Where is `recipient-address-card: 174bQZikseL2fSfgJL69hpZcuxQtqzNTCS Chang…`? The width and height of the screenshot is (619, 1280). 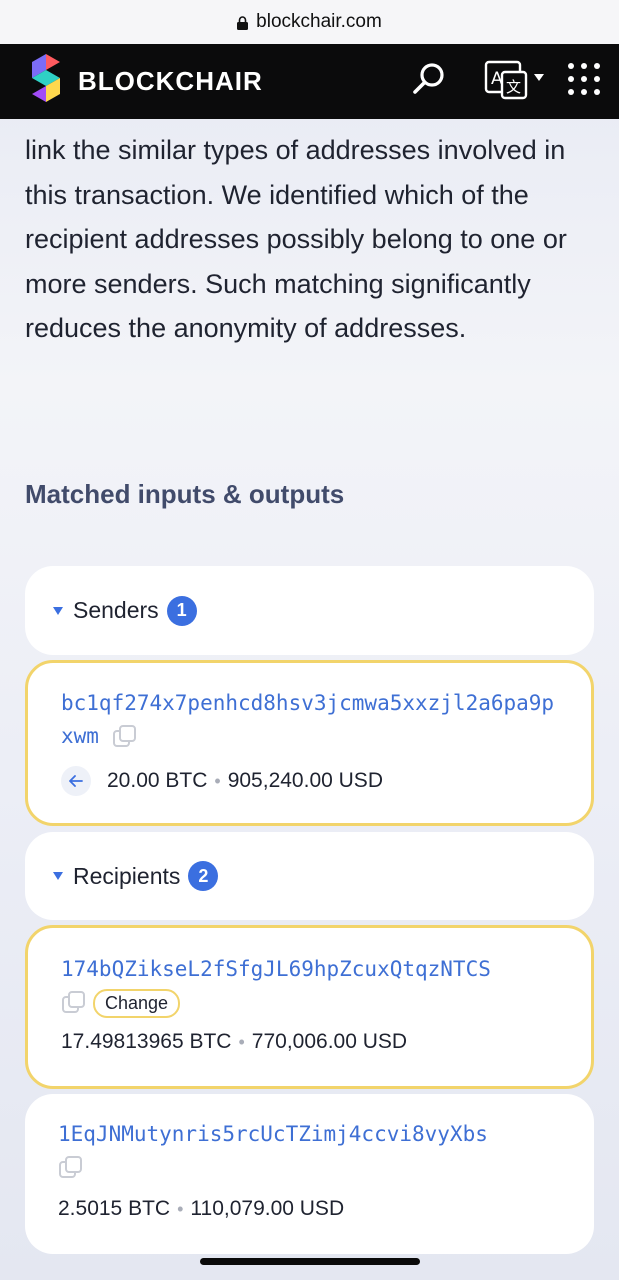
recipient-address-card: 174bQZikseL2fSfgJL69hpZcuxQtqzNTCS Chang… is located at coordinates (309, 1007).